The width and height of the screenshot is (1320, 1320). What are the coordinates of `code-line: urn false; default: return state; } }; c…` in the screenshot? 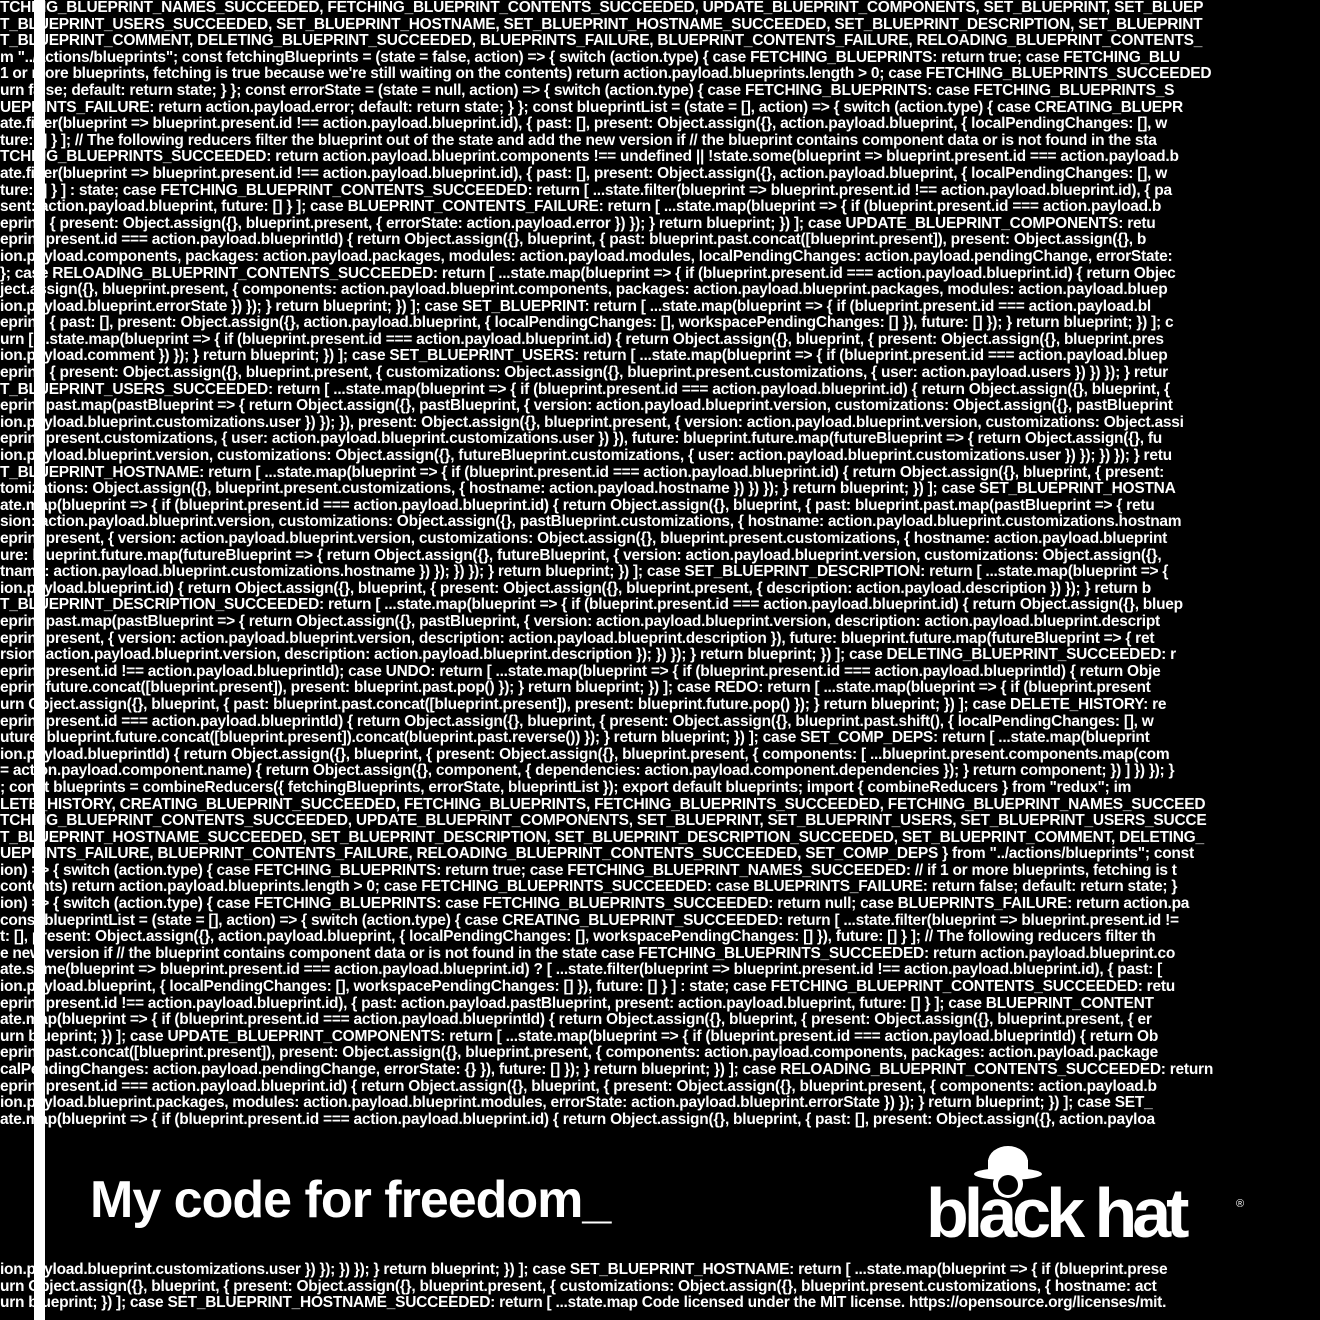 It's located at (587, 90).